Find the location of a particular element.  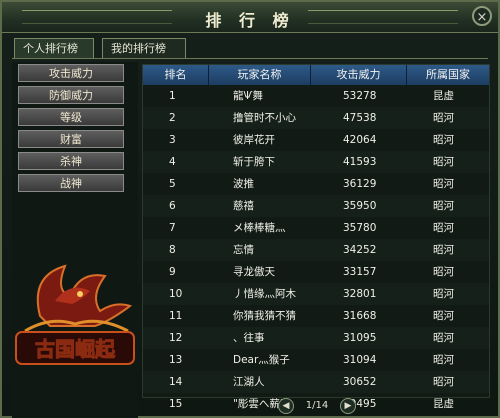

attack-power-cell: 42064 is located at coordinates (360, 140).